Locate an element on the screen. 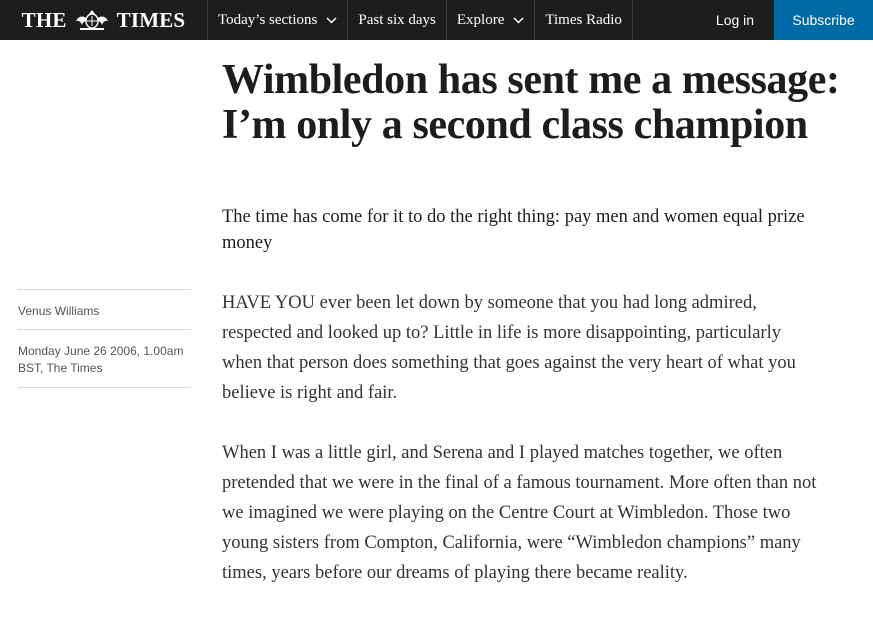  author-link: Venus Williams is located at coordinates (104, 309).